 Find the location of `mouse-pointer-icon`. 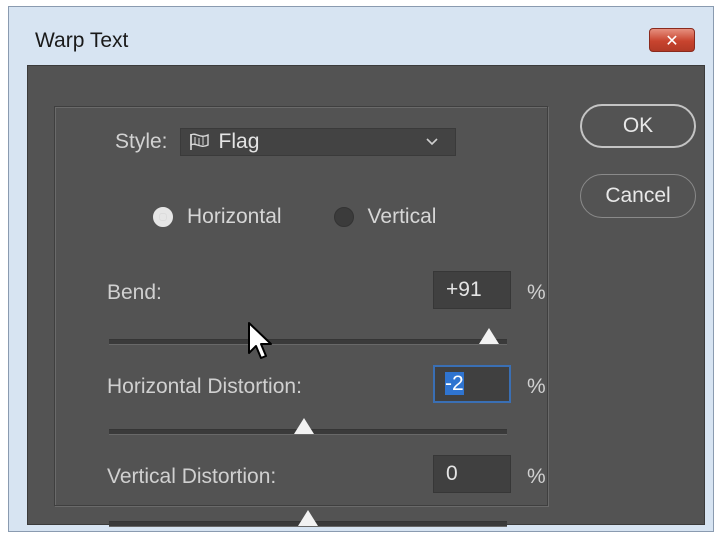

mouse-pointer-icon is located at coordinates (260, 340).